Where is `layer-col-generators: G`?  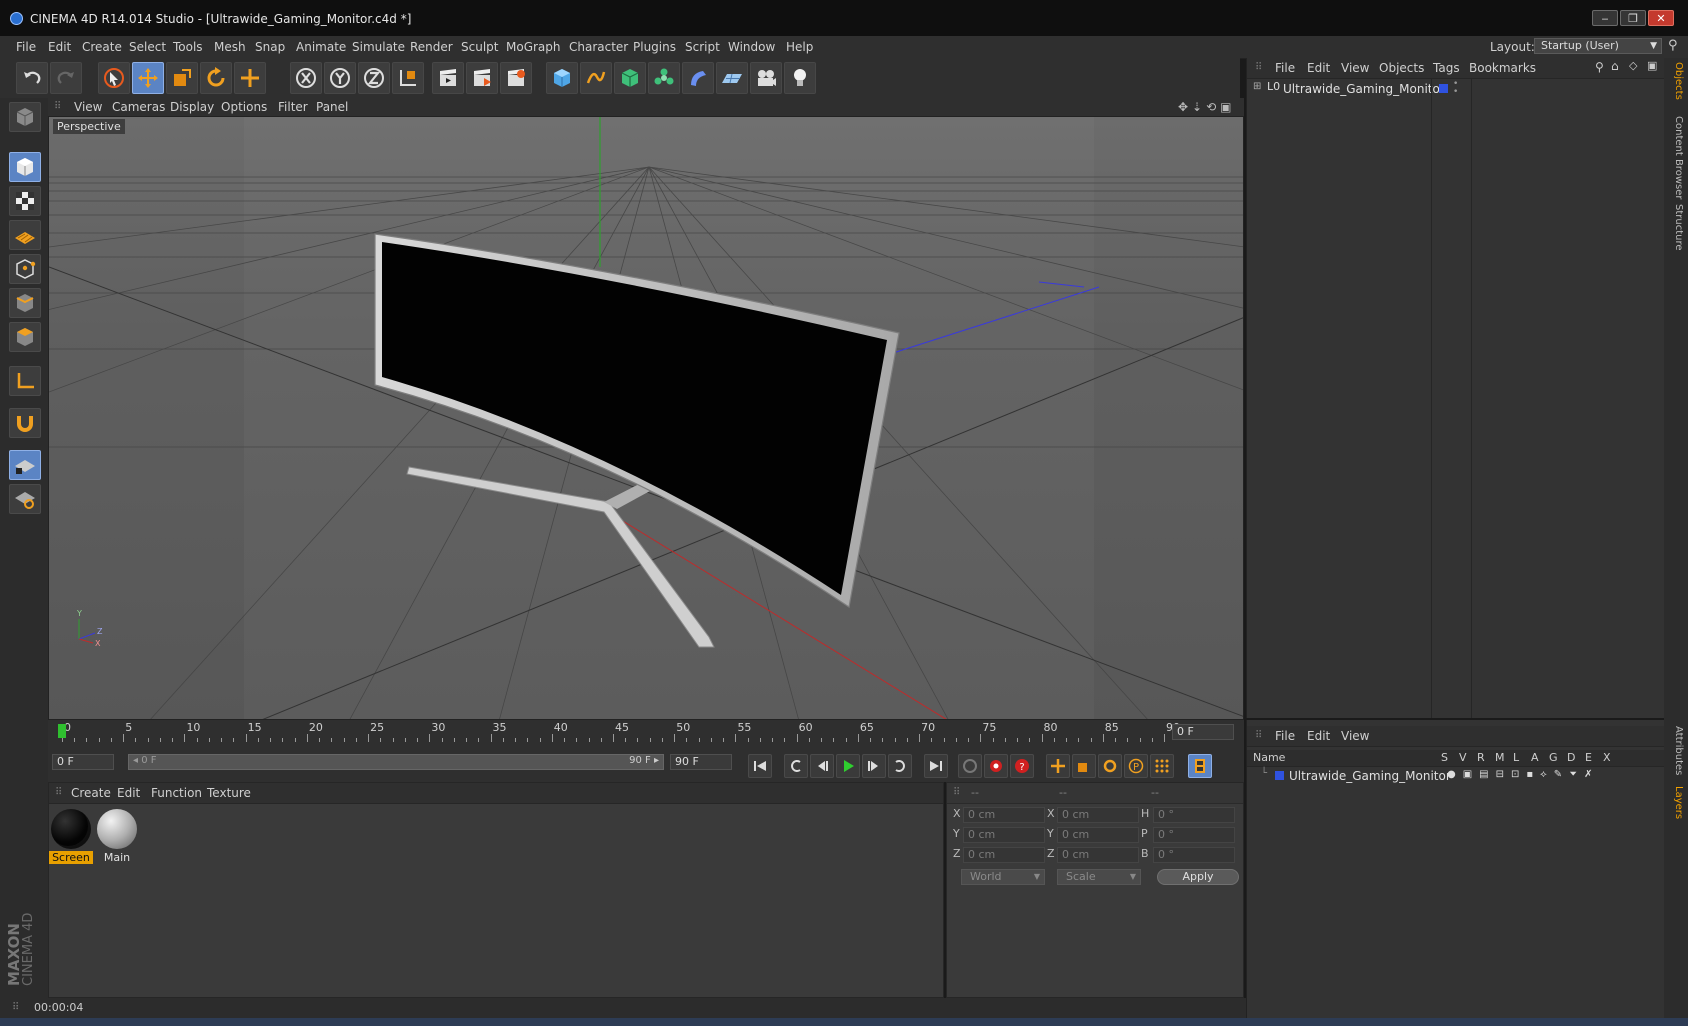
layer-col-generators: G is located at coordinates (1553, 757).